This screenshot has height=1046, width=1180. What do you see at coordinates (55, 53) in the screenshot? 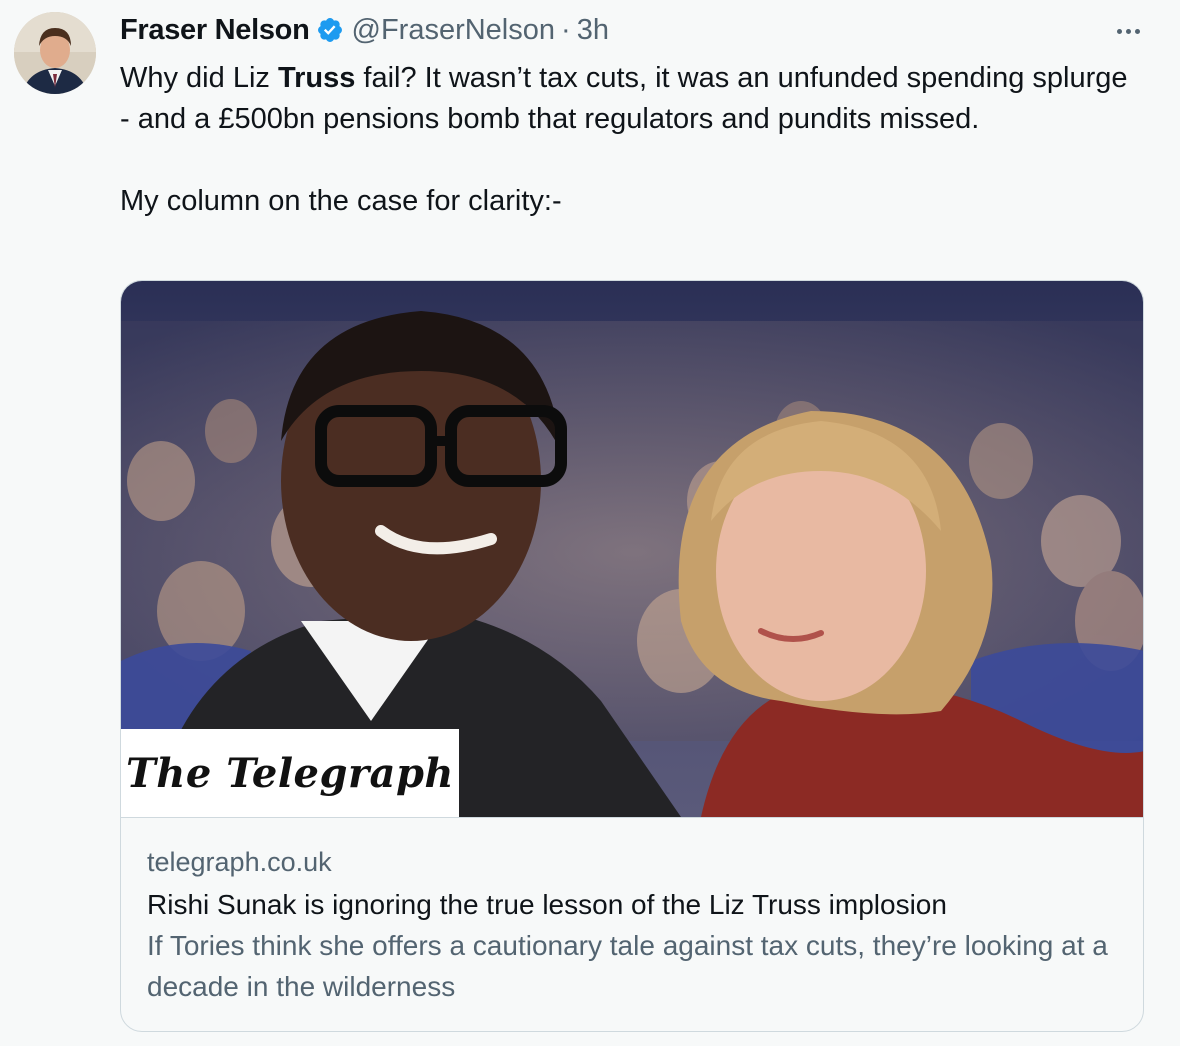
I see `author-avatar` at bounding box center [55, 53].